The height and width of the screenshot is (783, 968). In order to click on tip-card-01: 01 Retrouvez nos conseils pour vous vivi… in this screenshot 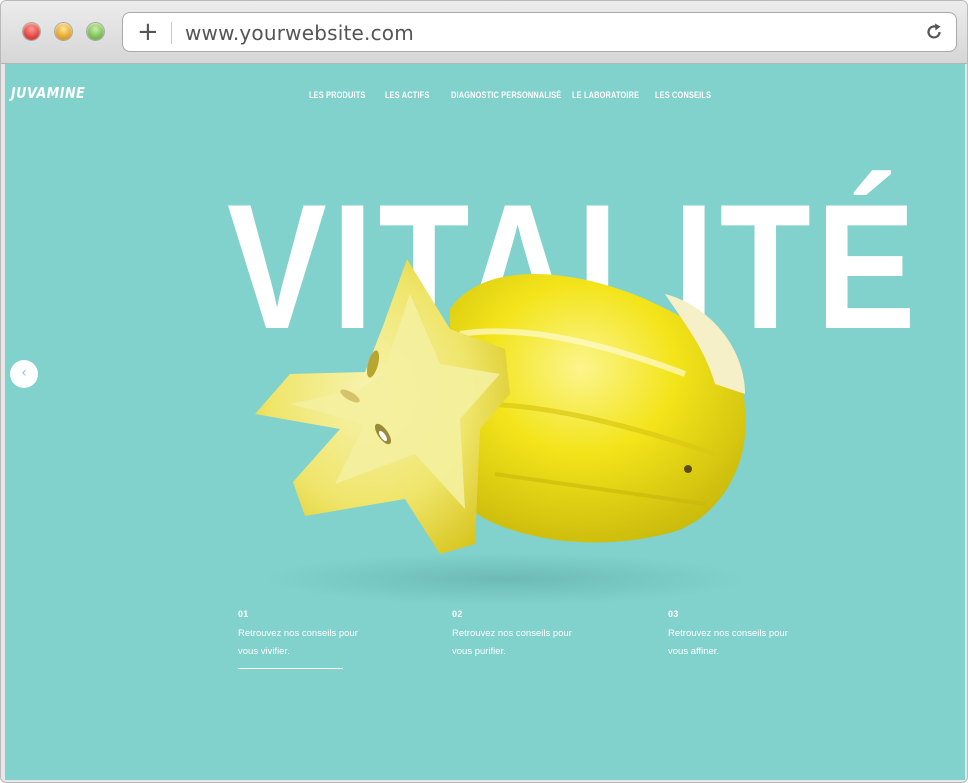, I will do `click(323, 639)`.